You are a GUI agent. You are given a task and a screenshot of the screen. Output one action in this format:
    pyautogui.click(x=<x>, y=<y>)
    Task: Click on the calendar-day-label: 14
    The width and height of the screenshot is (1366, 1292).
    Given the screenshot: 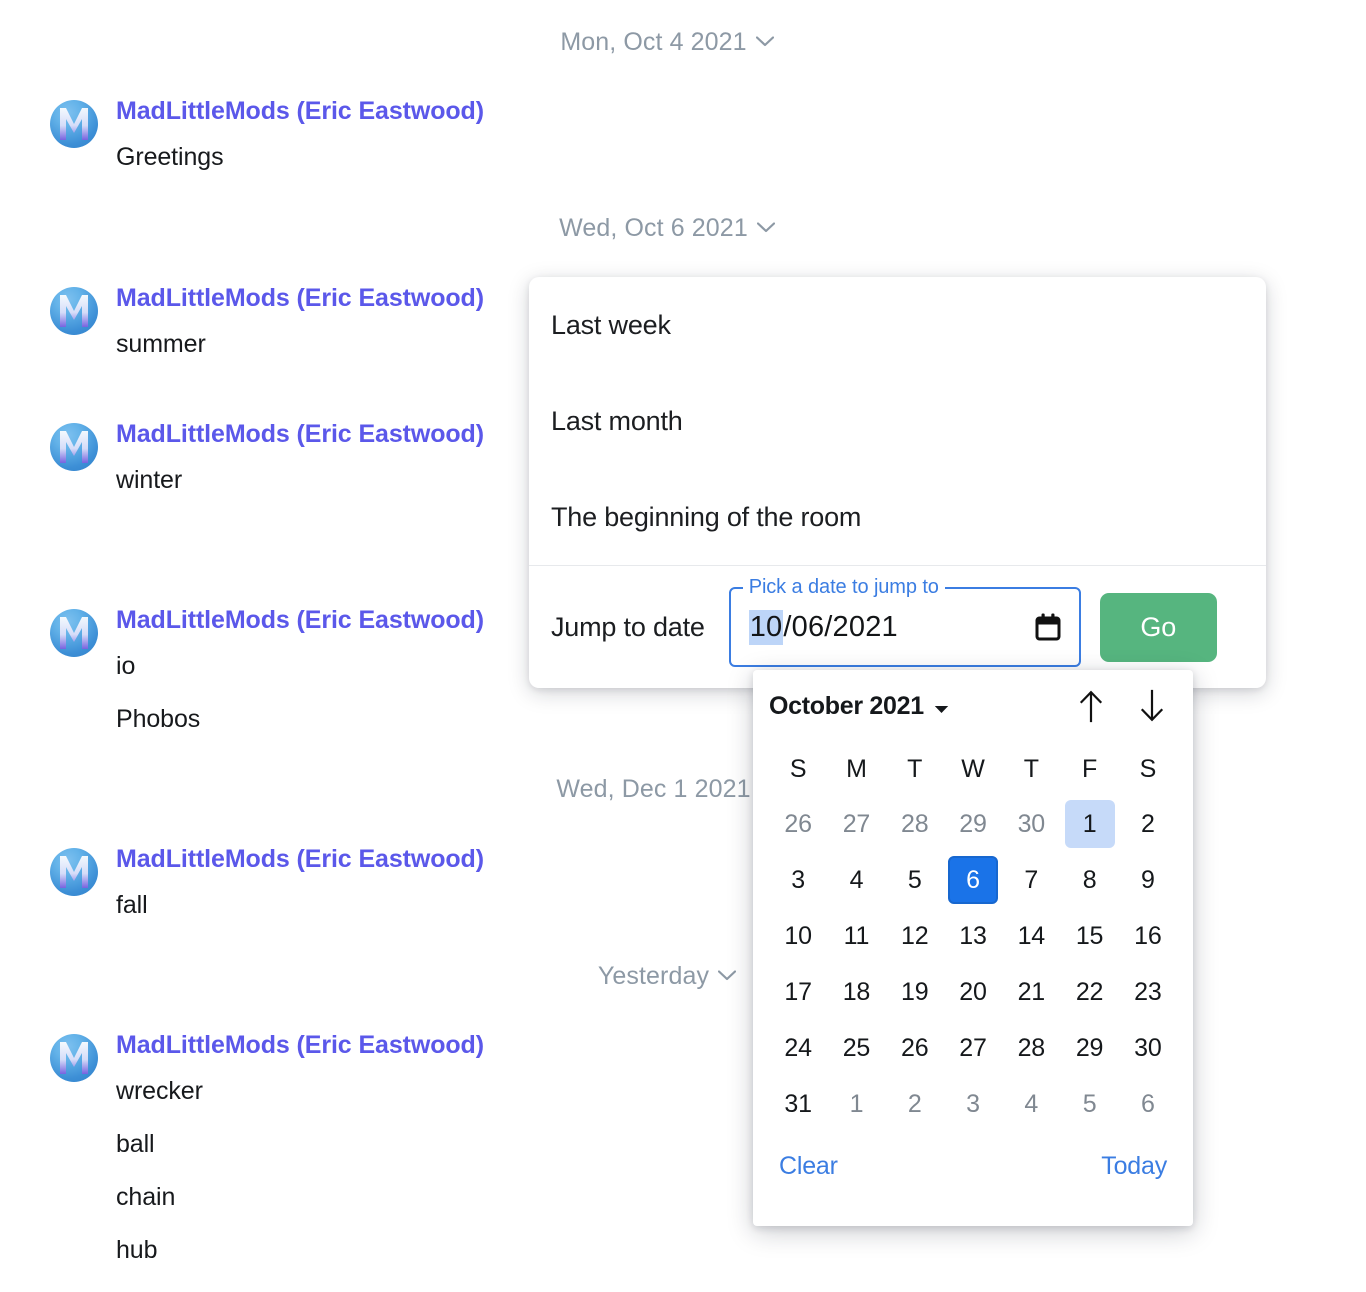 What is the action you would take?
    pyautogui.click(x=1031, y=935)
    